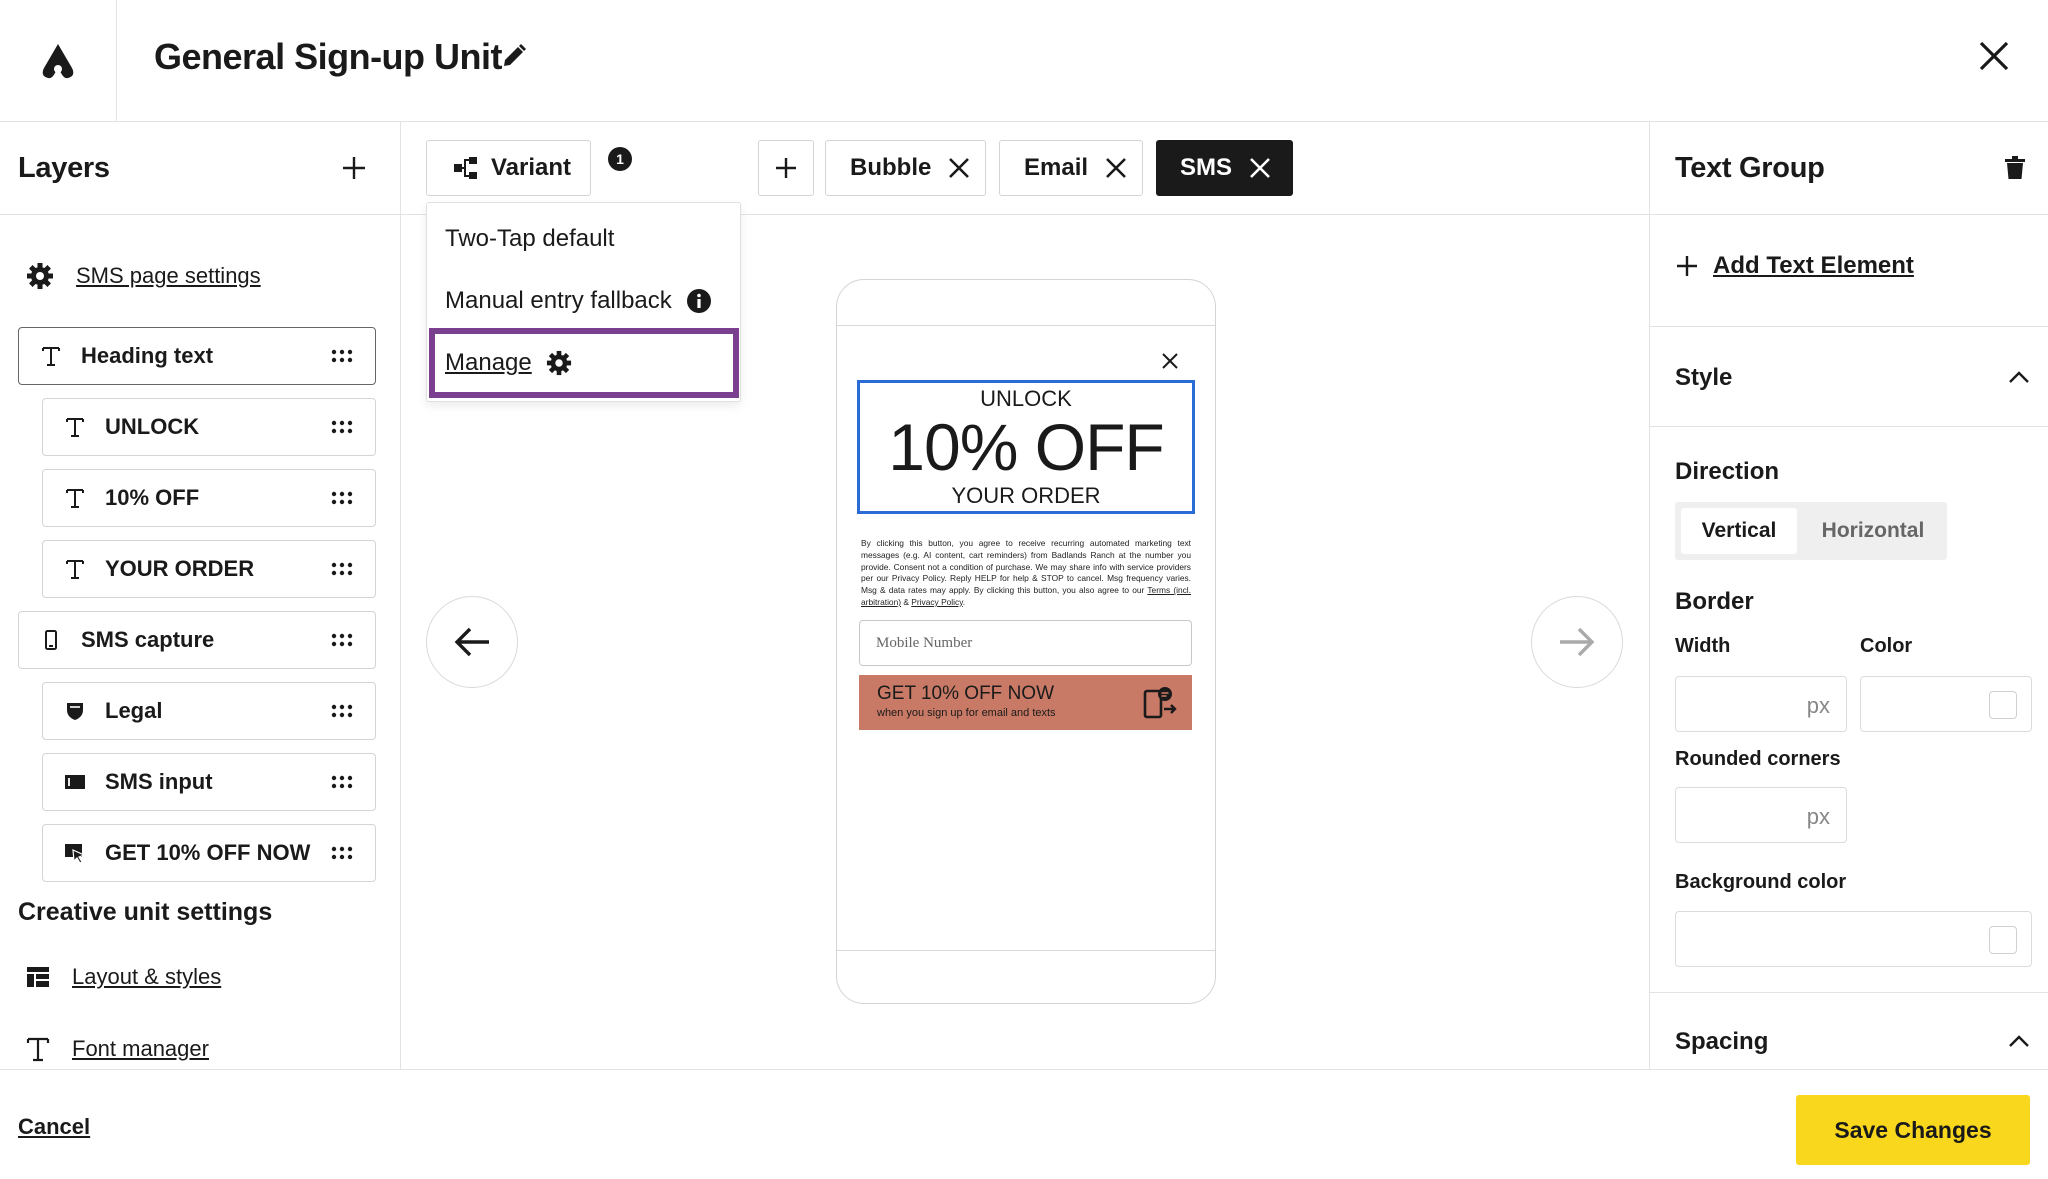  I want to click on layer-label: UNLOCK, so click(152, 426).